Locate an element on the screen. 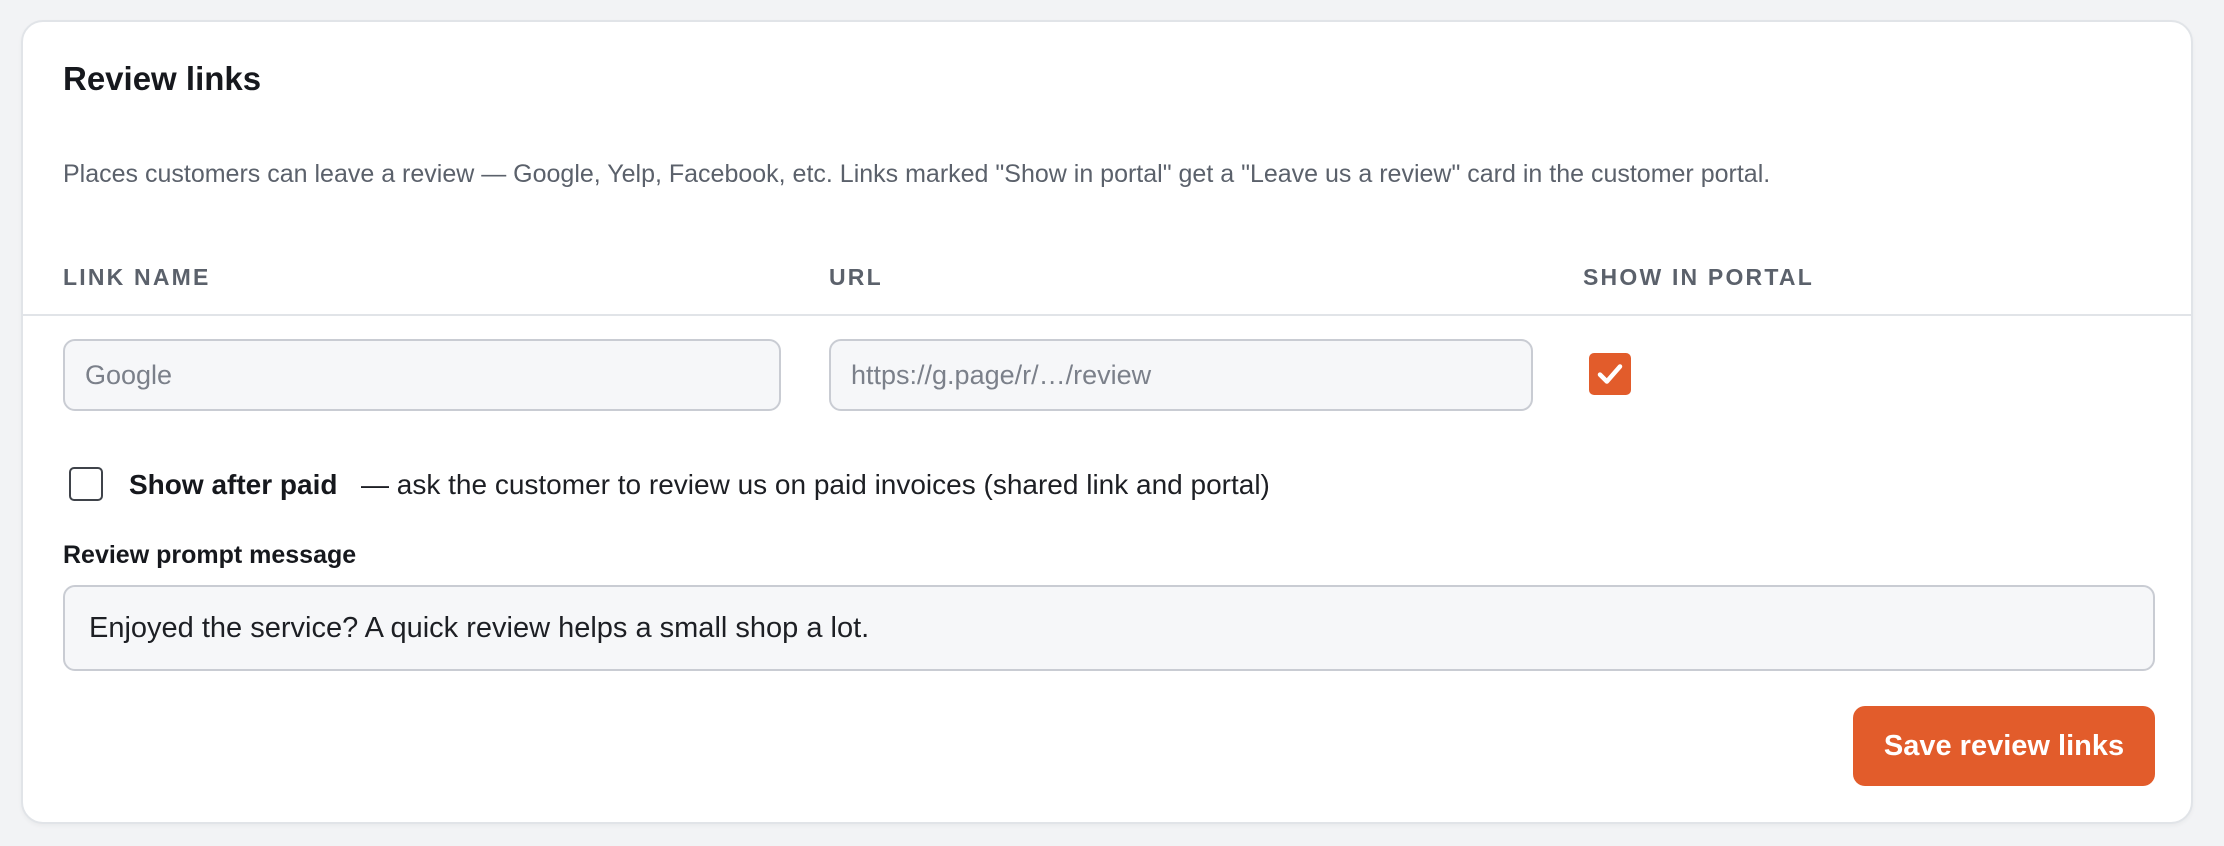 This screenshot has height=846, width=2224. column-header-show-in-portal: SHOW IN PORTAL is located at coordinates (1698, 277).